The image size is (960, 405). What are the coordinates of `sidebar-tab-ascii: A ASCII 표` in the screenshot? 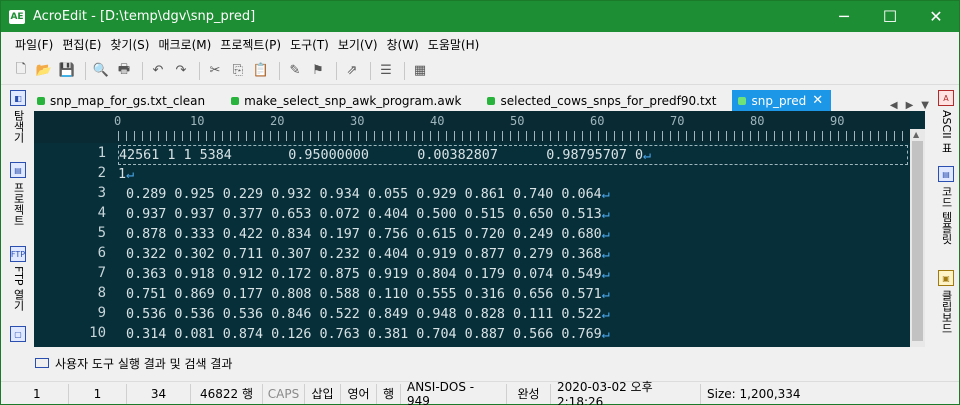 It's located at (946, 121).